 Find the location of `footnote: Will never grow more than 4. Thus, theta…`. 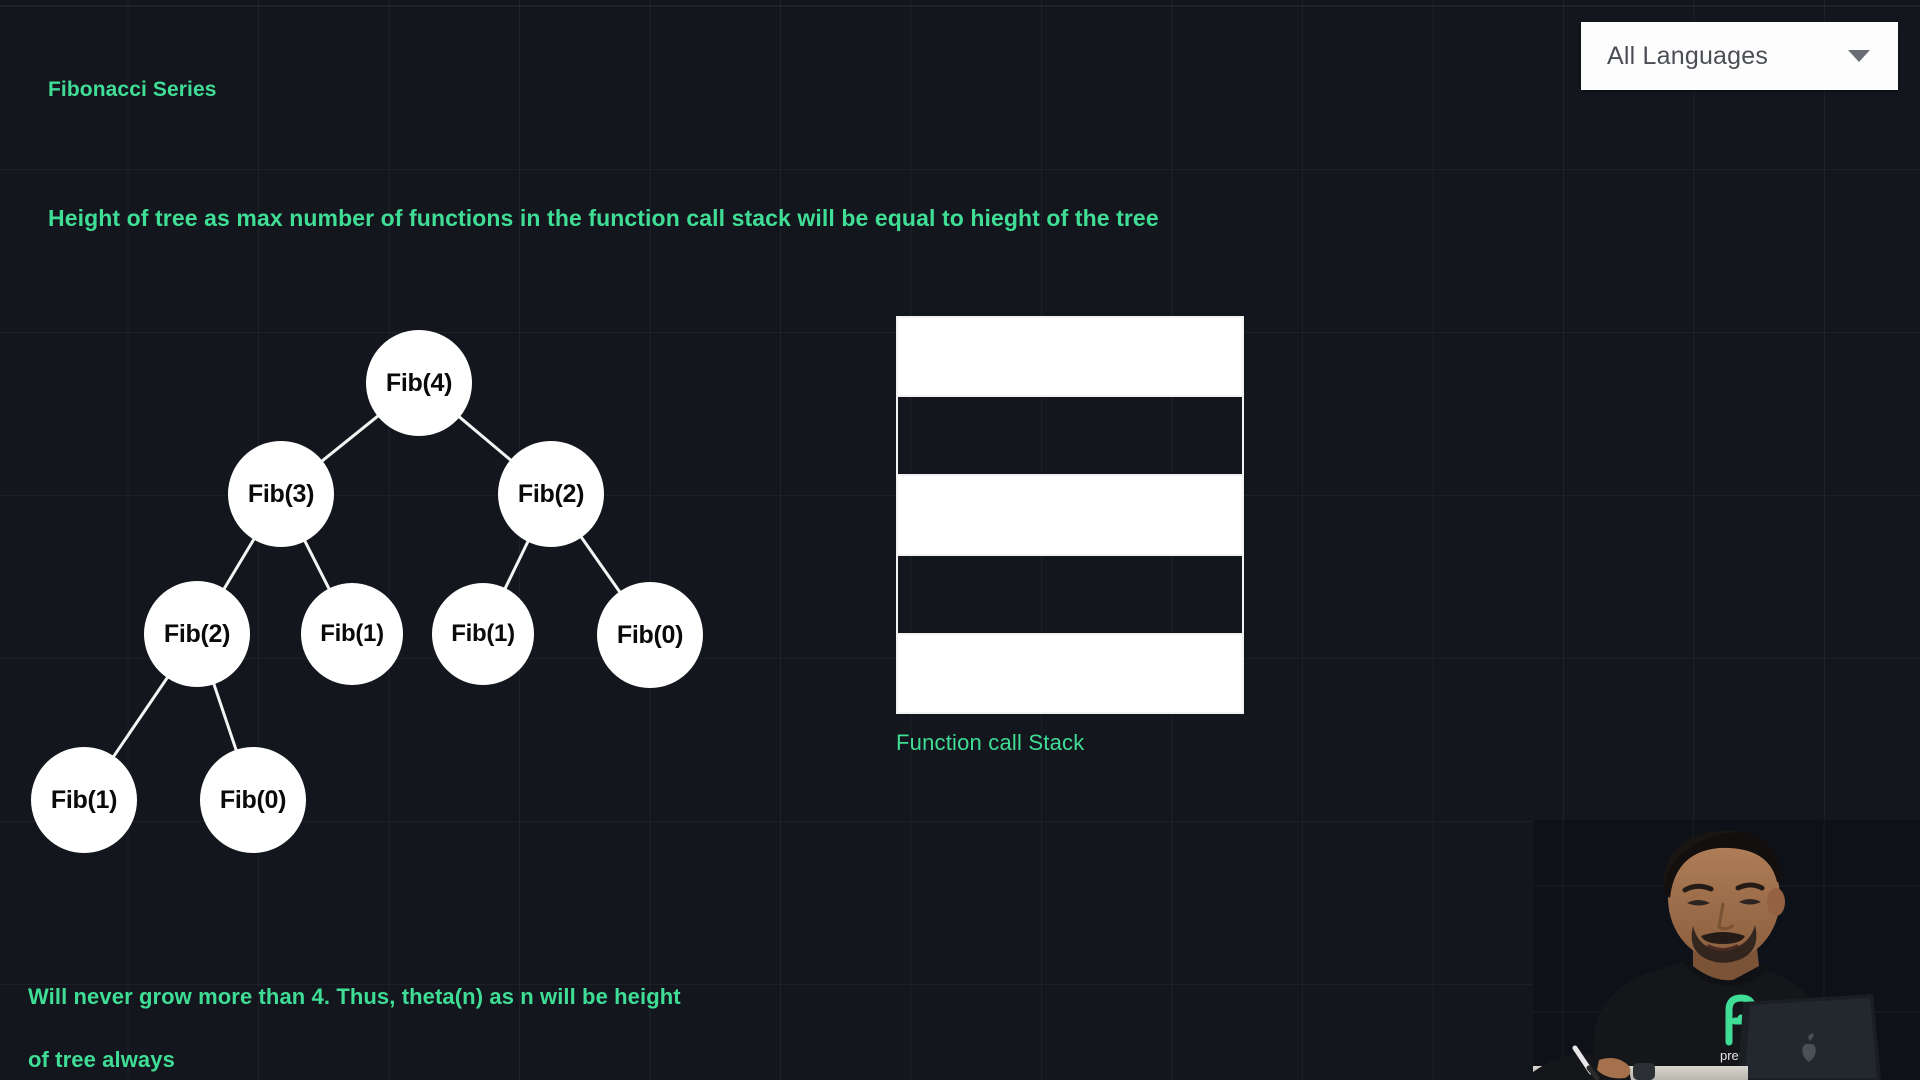

footnote: Will never grow more than 4. Thus, theta… is located at coordinates (354, 1022).